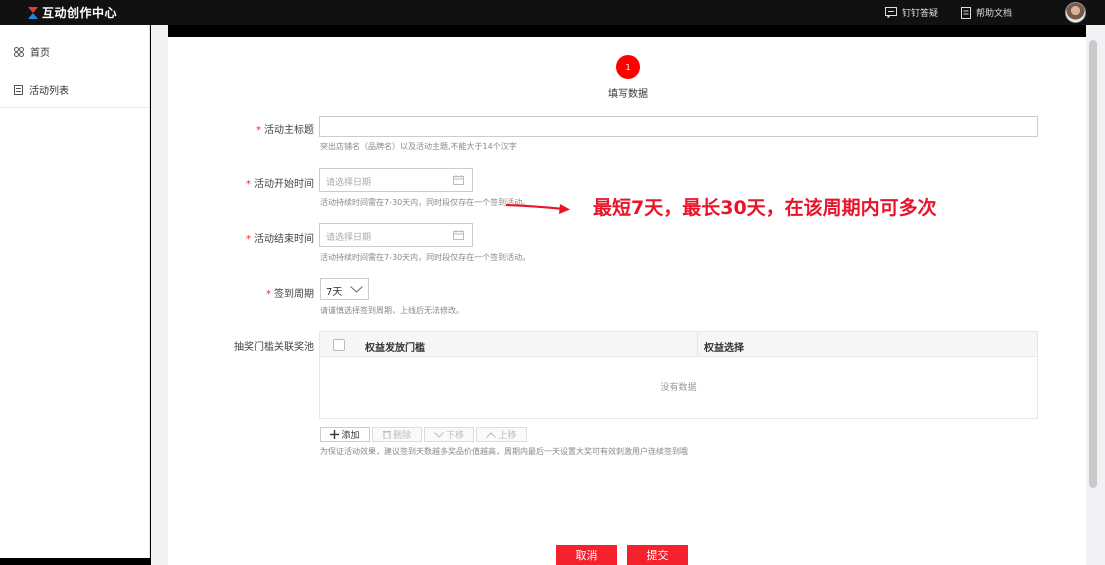 The image size is (1105, 565). Describe the element at coordinates (18, 89) in the screenshot. I see `list-icon` at that location.